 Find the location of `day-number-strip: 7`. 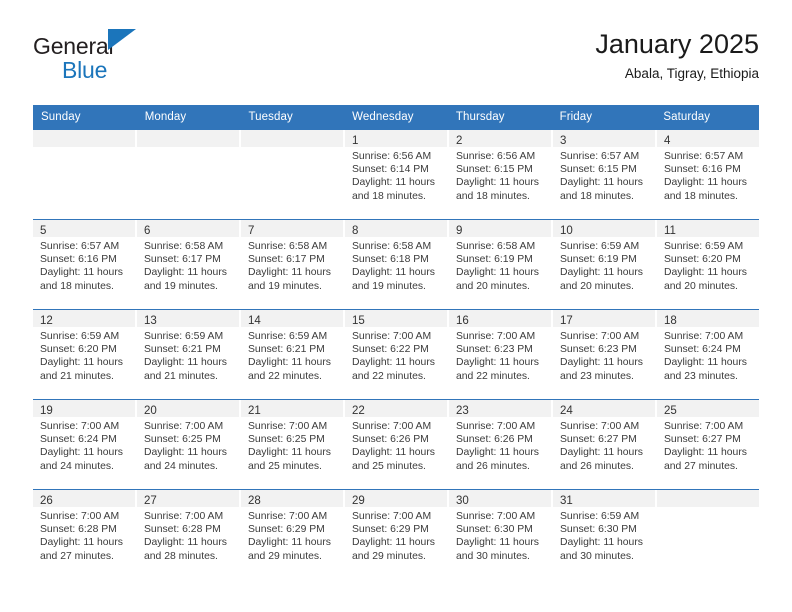

day-number-strip: 7 is located at coordinates (292, 228).